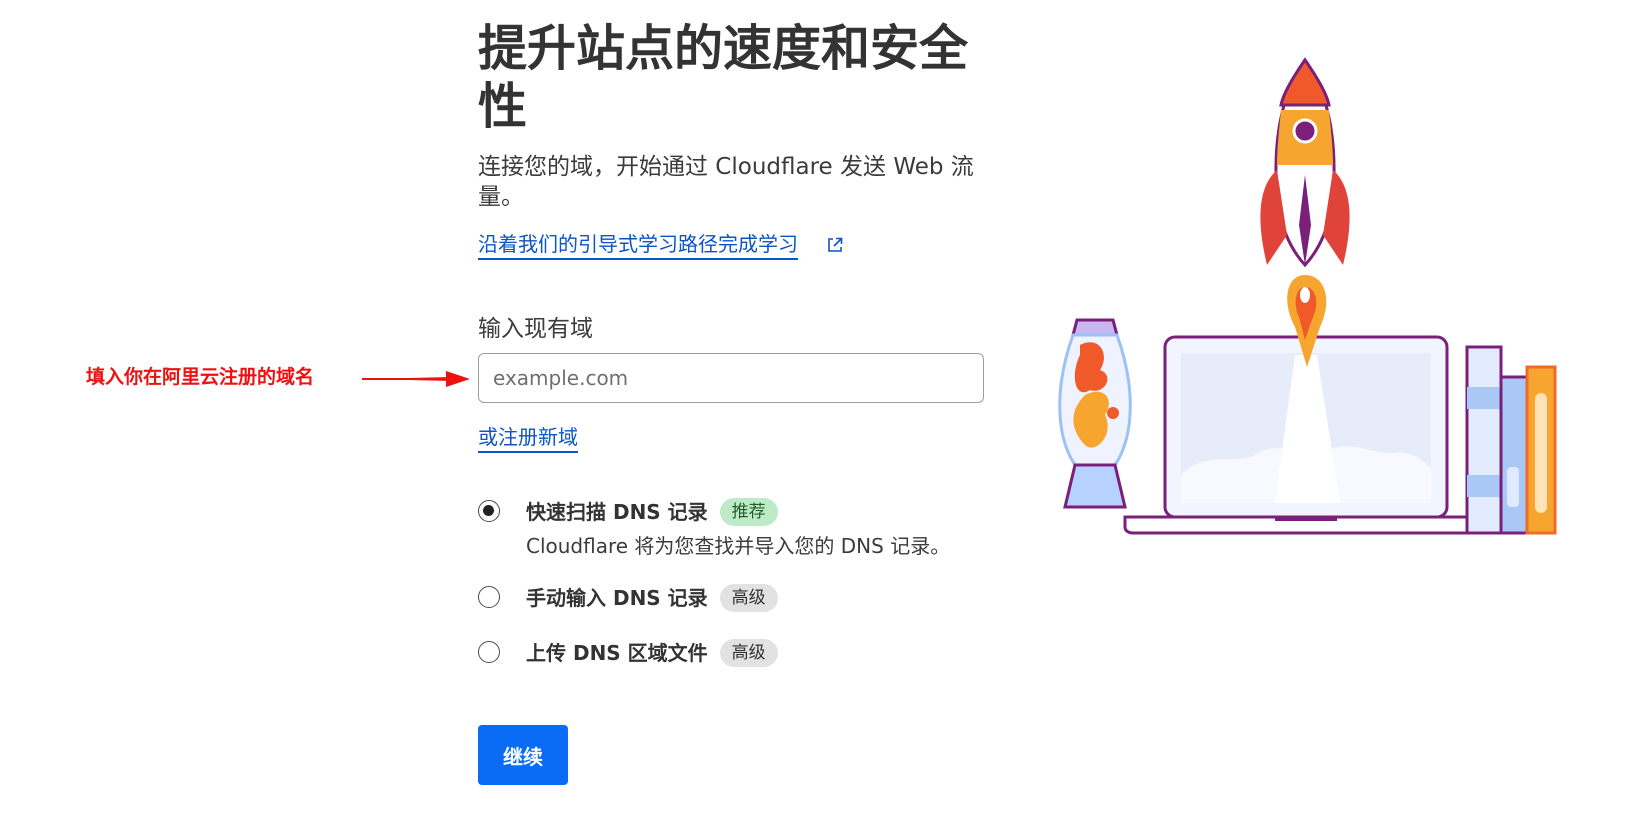 Image resolution: width=1630 pixels, height=814 pixels. Describe the element at coordinates (1305, 162) in the screenshot. I see `rocket-illustration` at that location.